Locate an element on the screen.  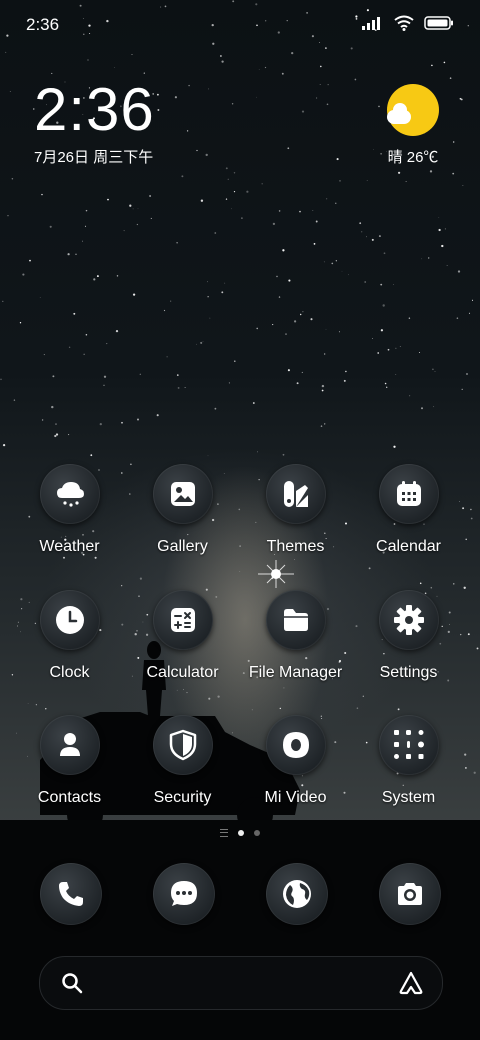
app-security: Security is located at coordinates (182, 761).